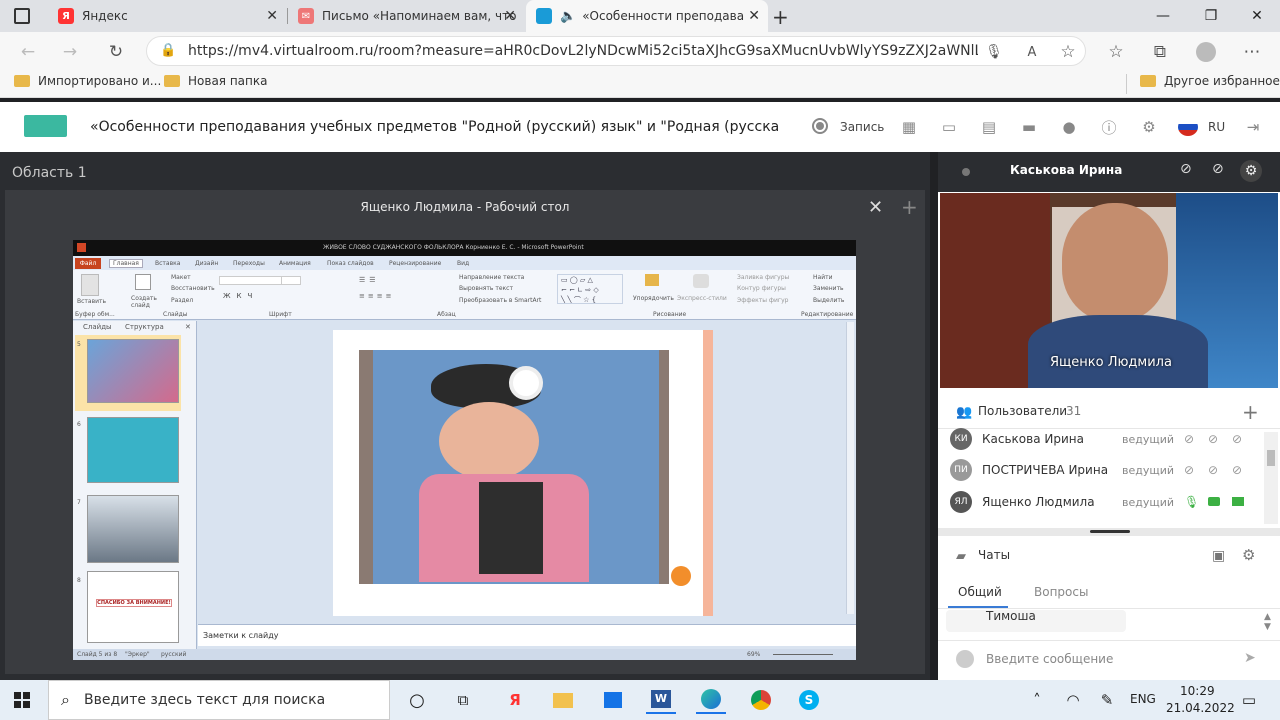 This screenshot has height=720, width=1280. I want to click on zoom-level: 69%, so click(753, 654).